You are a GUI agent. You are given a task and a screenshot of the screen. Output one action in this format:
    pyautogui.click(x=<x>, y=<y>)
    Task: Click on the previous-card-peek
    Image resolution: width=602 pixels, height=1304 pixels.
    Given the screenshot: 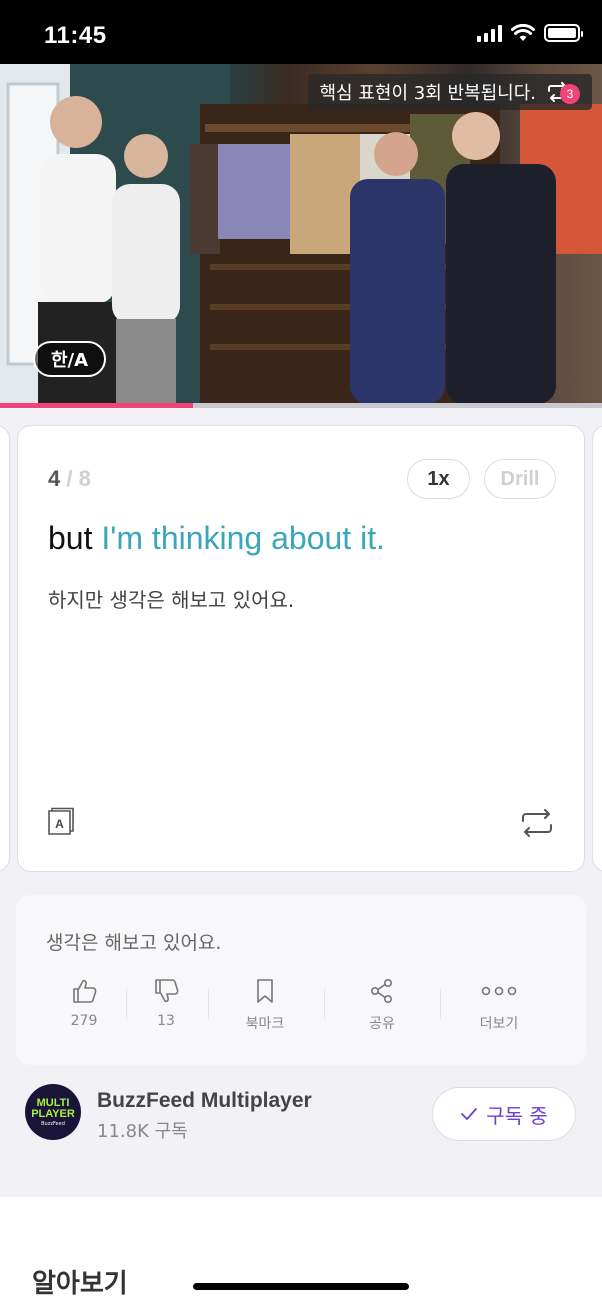 What is the action you would take?
    pyautogui.click(x=5, y=648)
    